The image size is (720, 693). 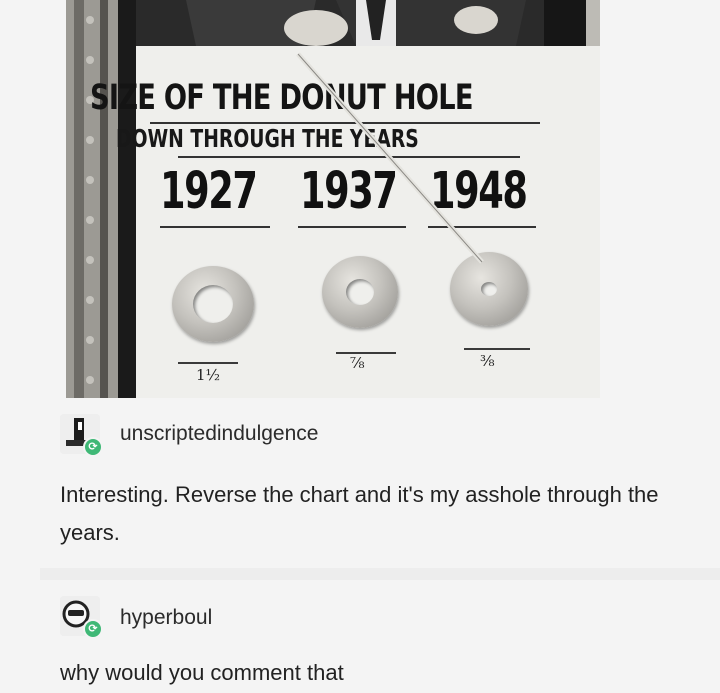 I want to click on post-divider, so click(x=380, y=574).